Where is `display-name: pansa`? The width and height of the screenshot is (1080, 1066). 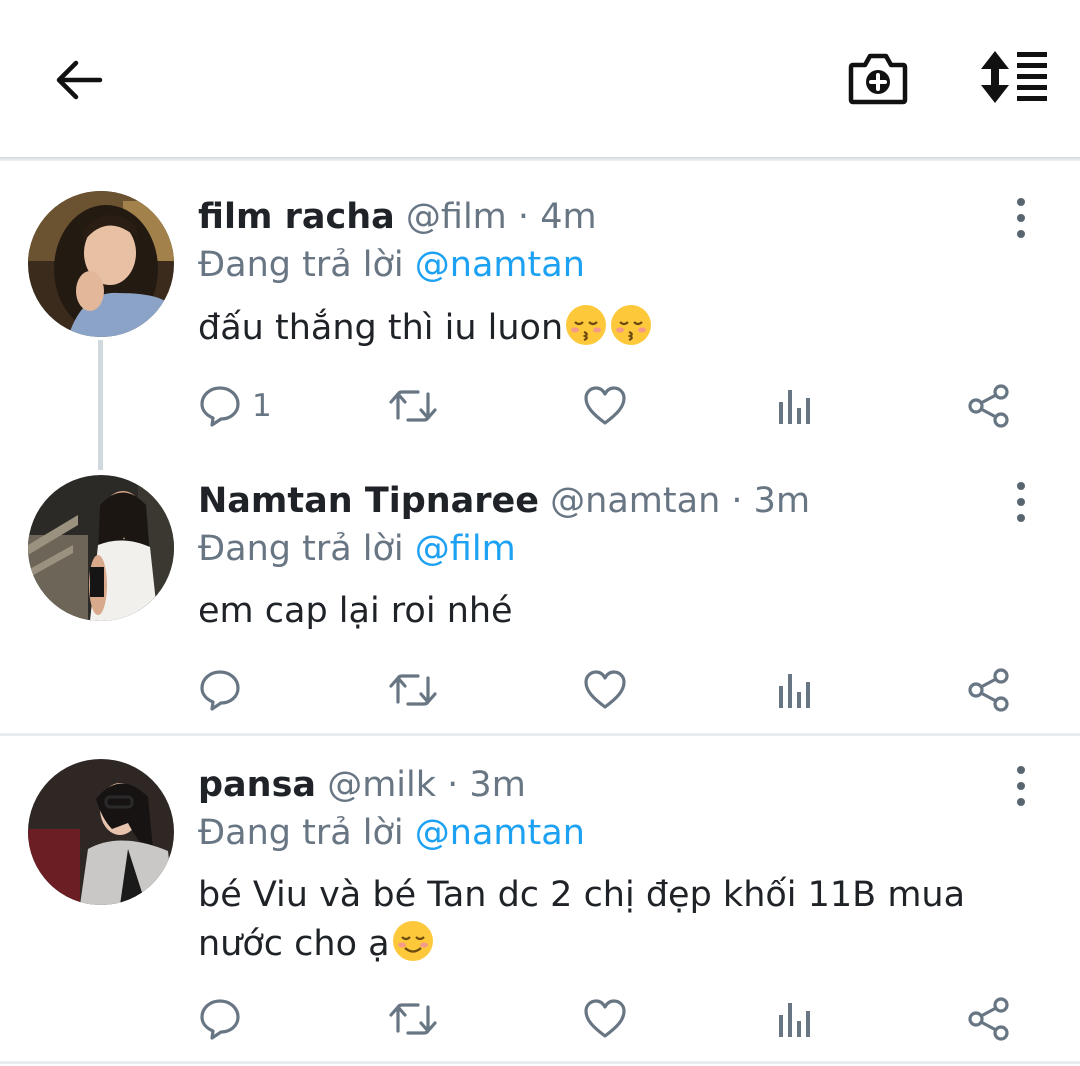 display-name: pansa is located at coordinates (257, 785).